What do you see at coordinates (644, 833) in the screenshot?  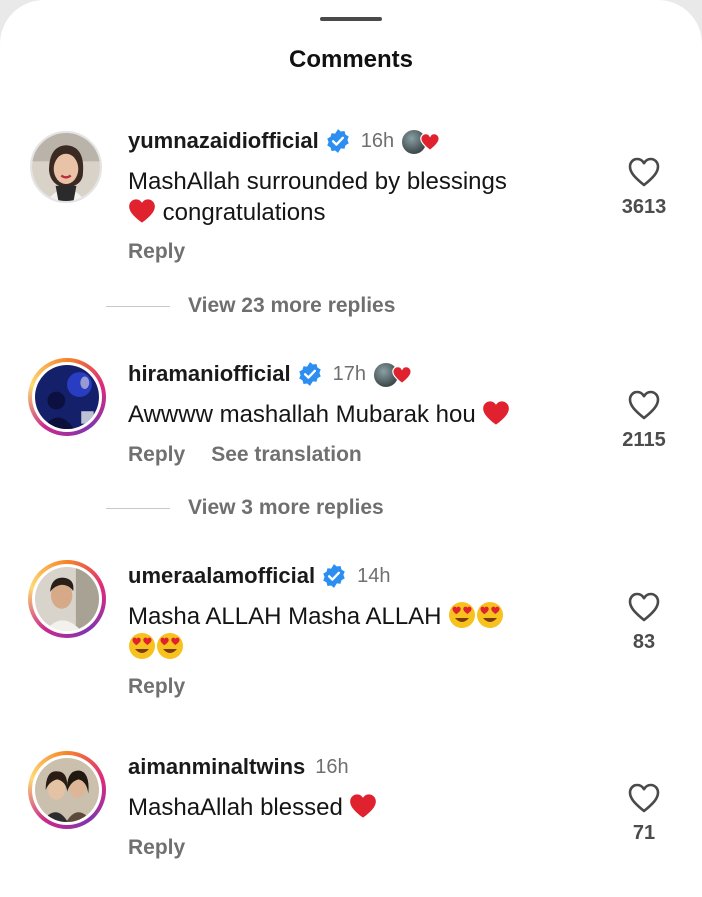 I see `like-count: 71` at bounding box center [644, 833].